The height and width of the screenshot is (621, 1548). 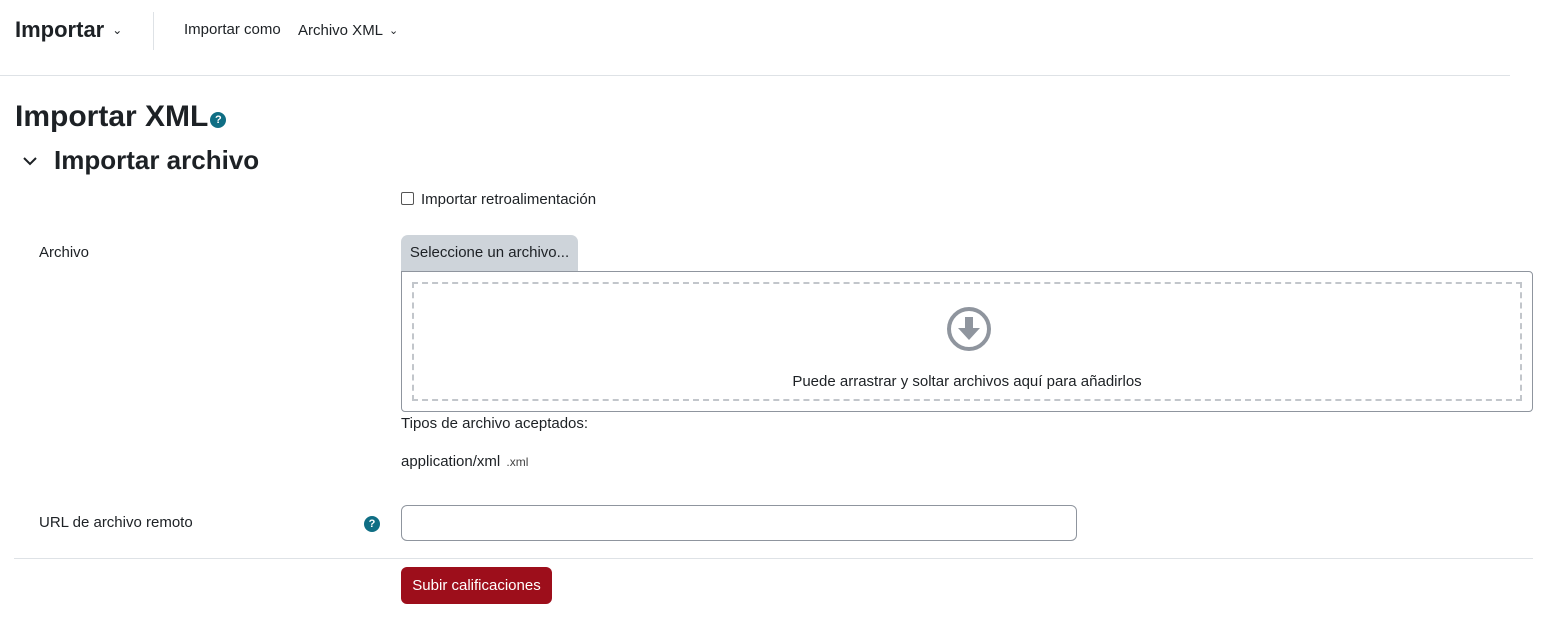 I want to click on section-toggle-import-file: Importar archivo, so click(x=140, y=160).